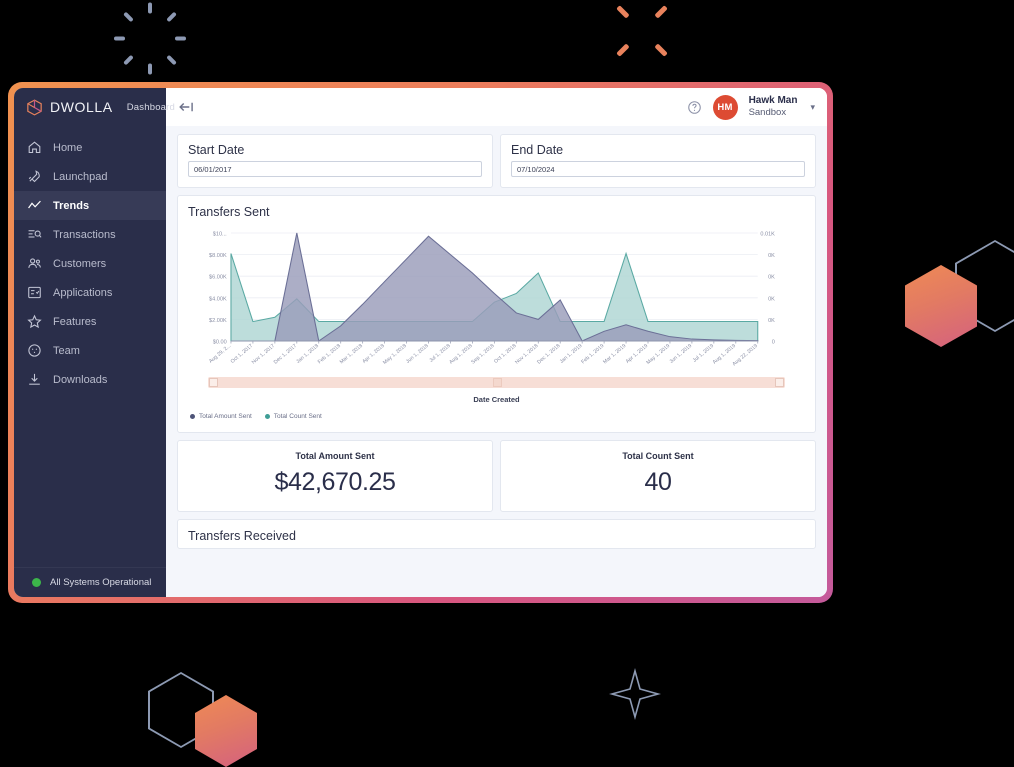 The width and height of the screenshot is (1014, 767). What do you see at coordinates (218, 256) in the screenshot?
I see `svg-text: $8.00K` at bounding box center [218, 256].